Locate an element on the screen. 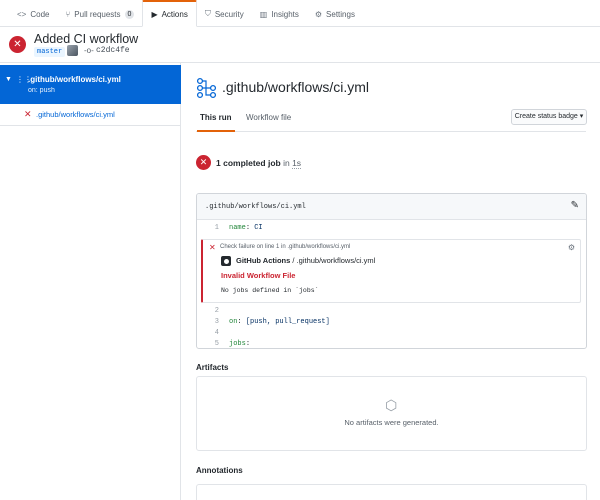  code-value: CI is located at coordinates (258, 228).